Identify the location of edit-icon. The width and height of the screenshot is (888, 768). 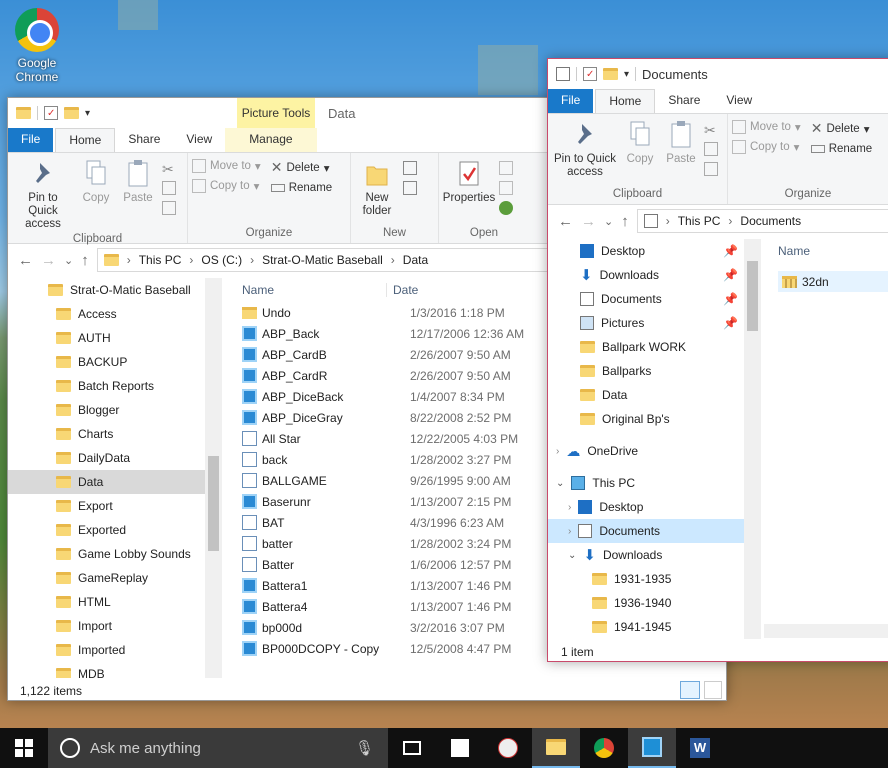
(506, 188).